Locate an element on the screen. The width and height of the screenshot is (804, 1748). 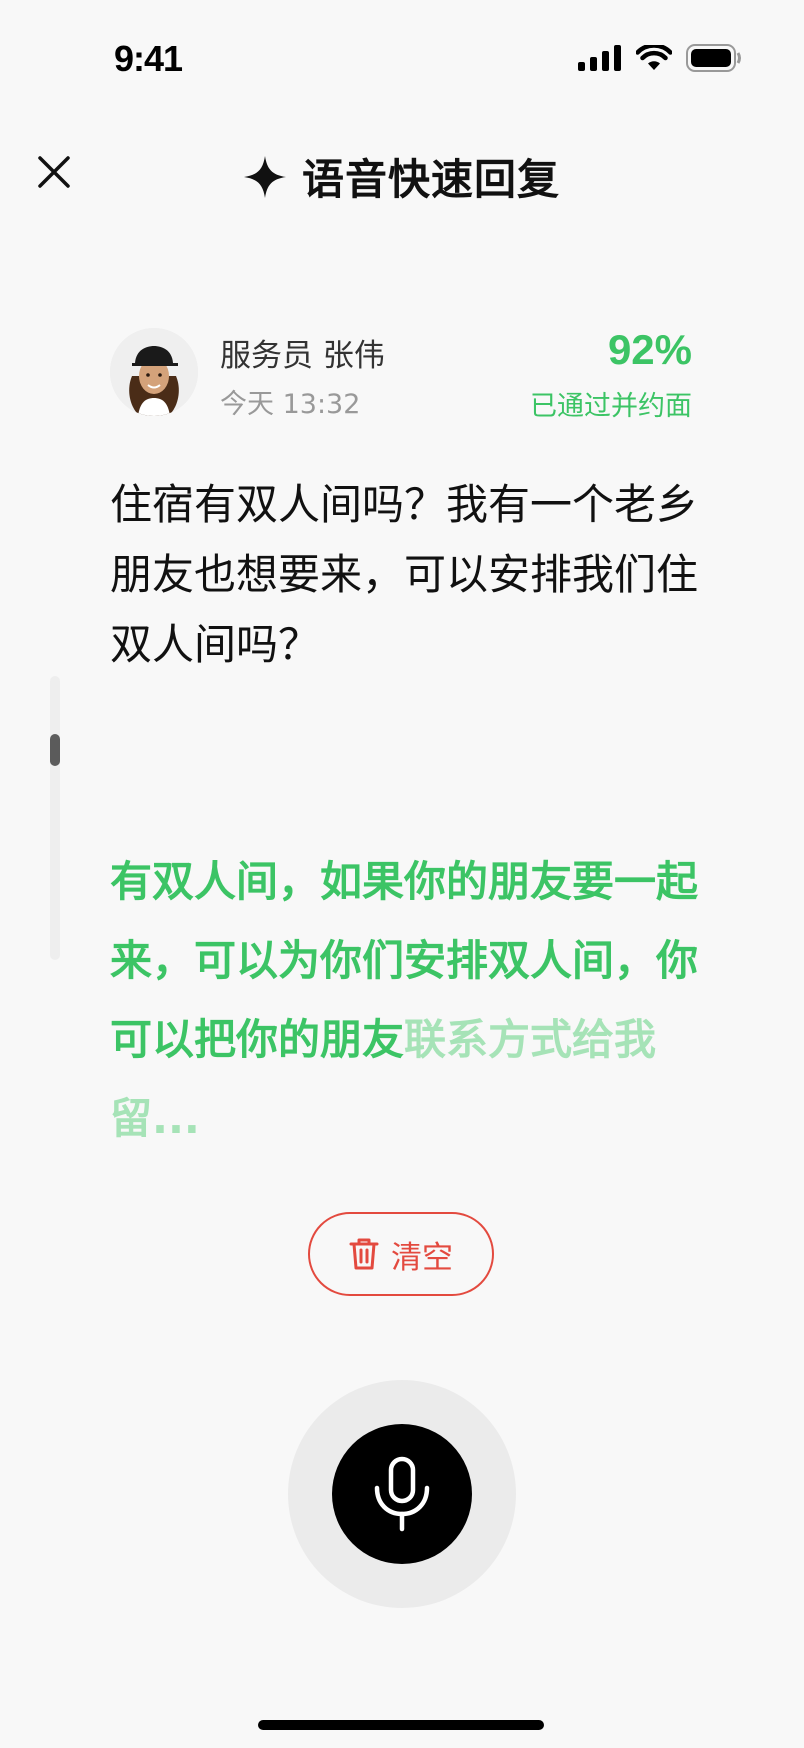
wifi-icon is located at coordinates (654, 57).